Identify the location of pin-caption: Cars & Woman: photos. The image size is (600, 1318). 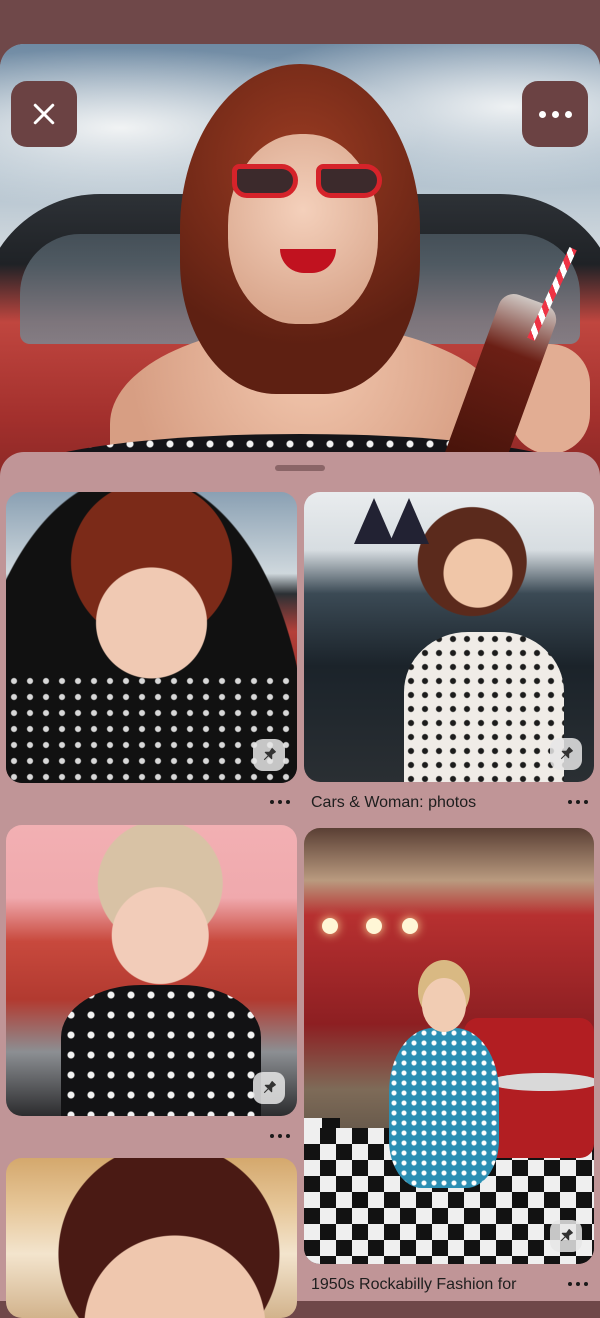
(393, 803).